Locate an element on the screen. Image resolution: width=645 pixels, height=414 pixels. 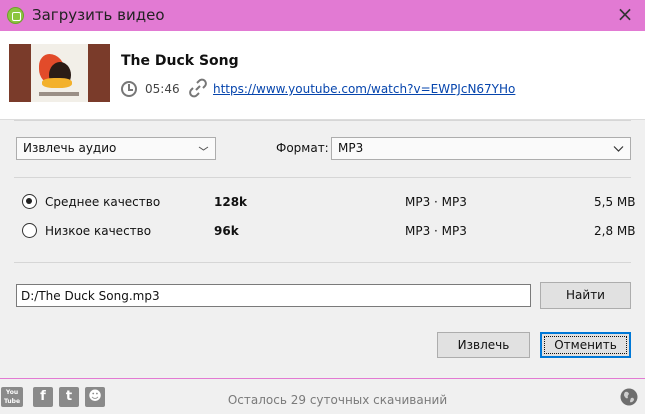
clock-icon is located at coordinates (129, 89).